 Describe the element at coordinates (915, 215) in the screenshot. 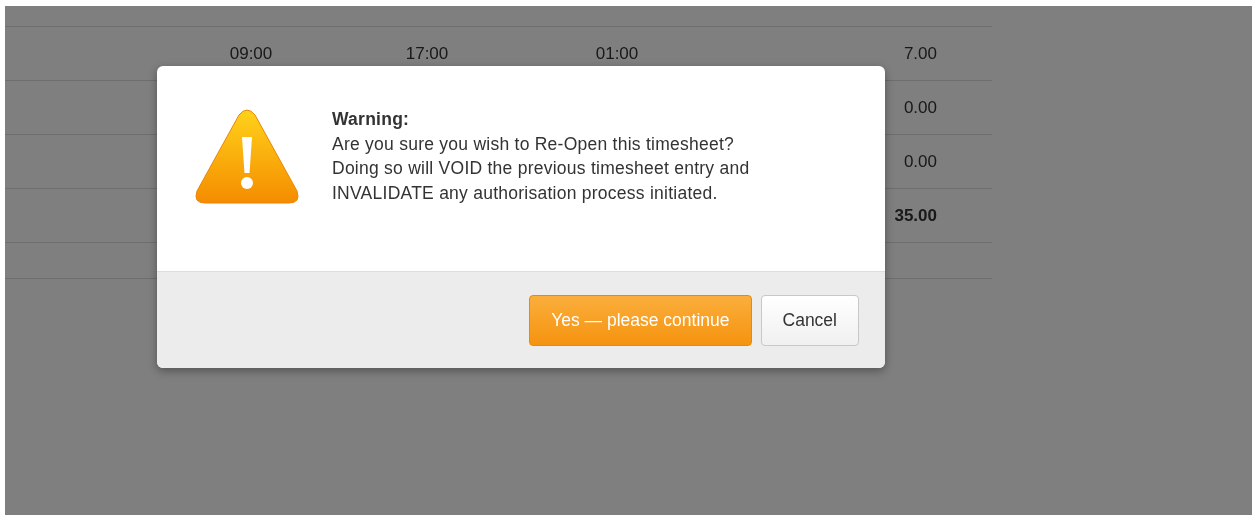

I see `total-hours: 35.00` at that location.